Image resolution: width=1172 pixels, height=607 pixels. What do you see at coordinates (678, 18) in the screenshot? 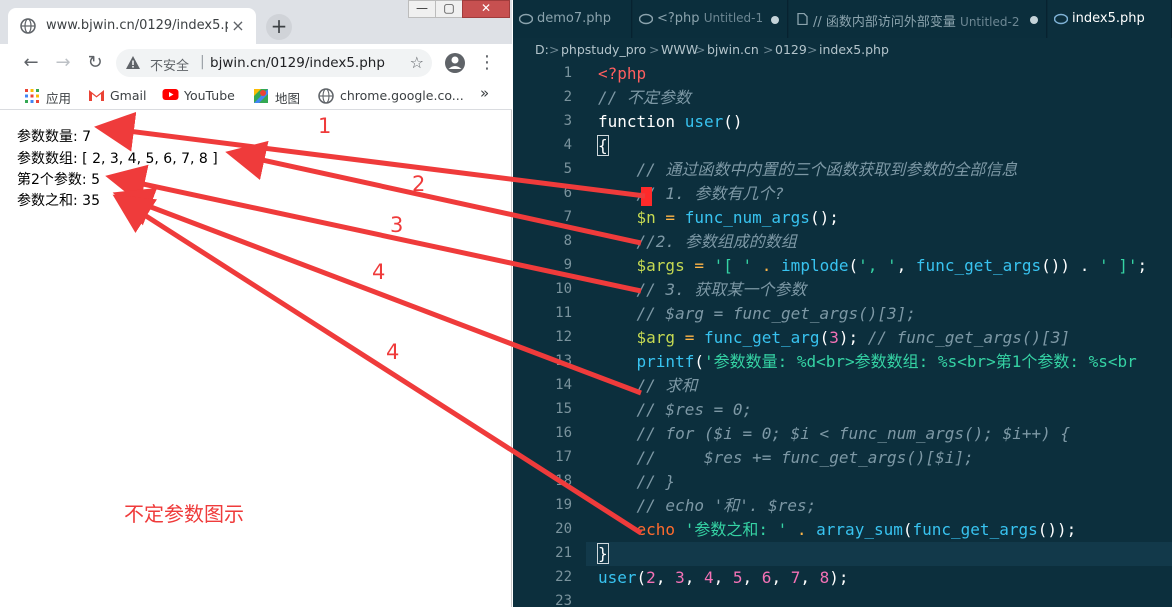
I see `editor-tab-label: <?php` at bounding box center [678, 18].